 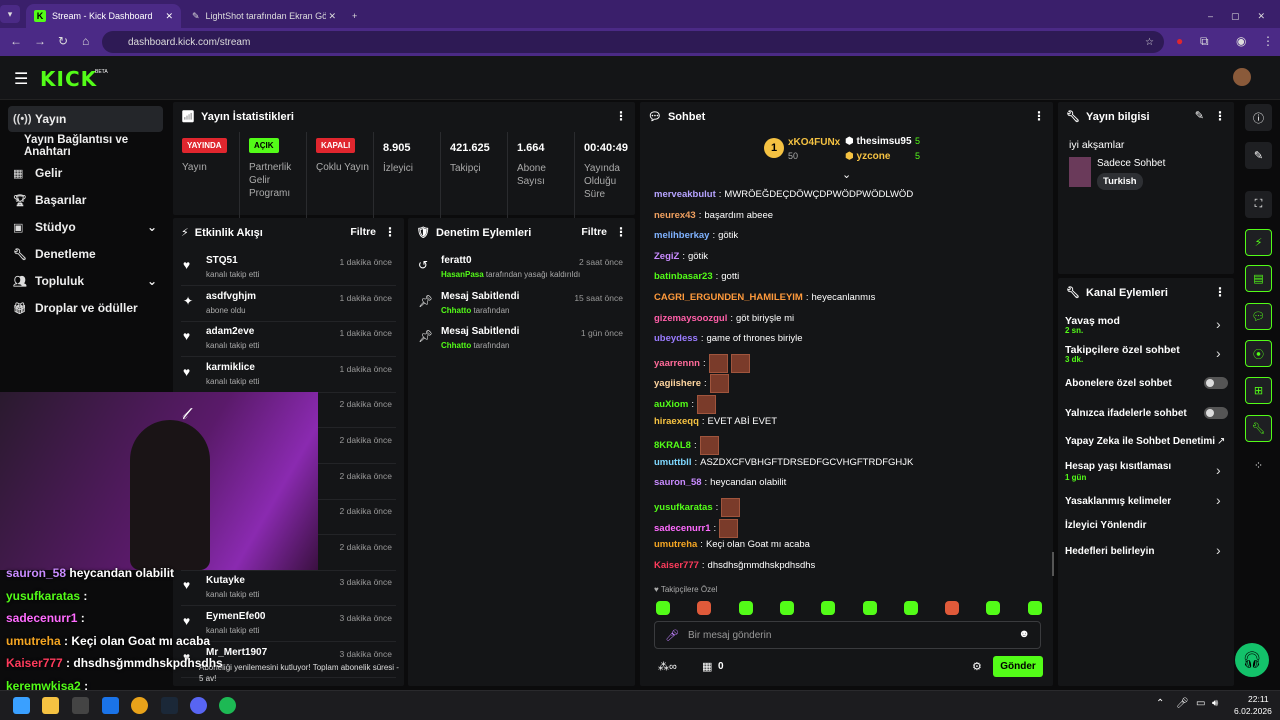 I want to click on close-window-icon: ✕, so click(x=1262, y=16).